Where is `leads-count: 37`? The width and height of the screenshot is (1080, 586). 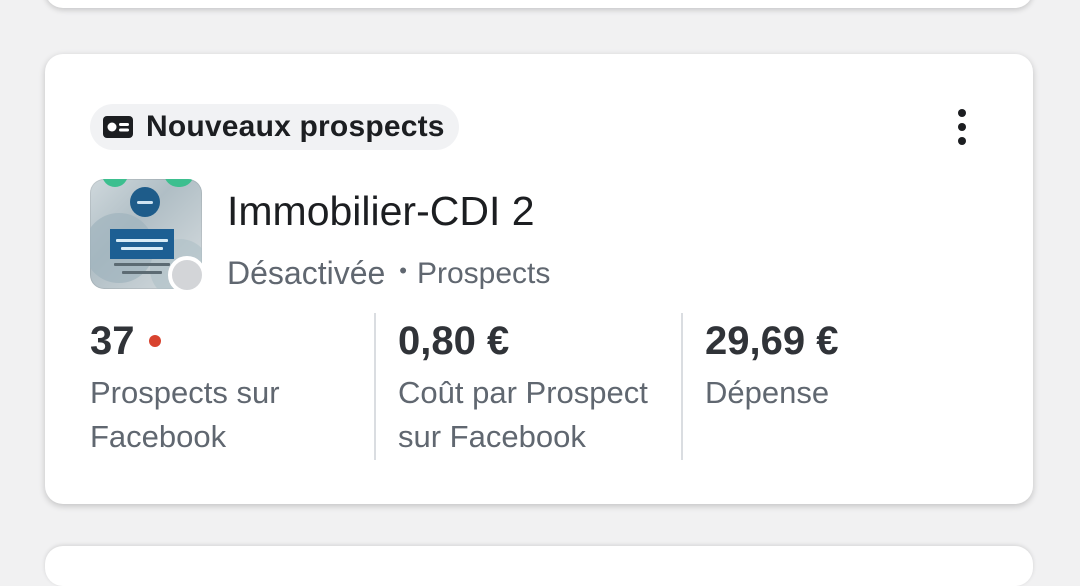
leads-count: 37 is located at coordinates (112, 340).